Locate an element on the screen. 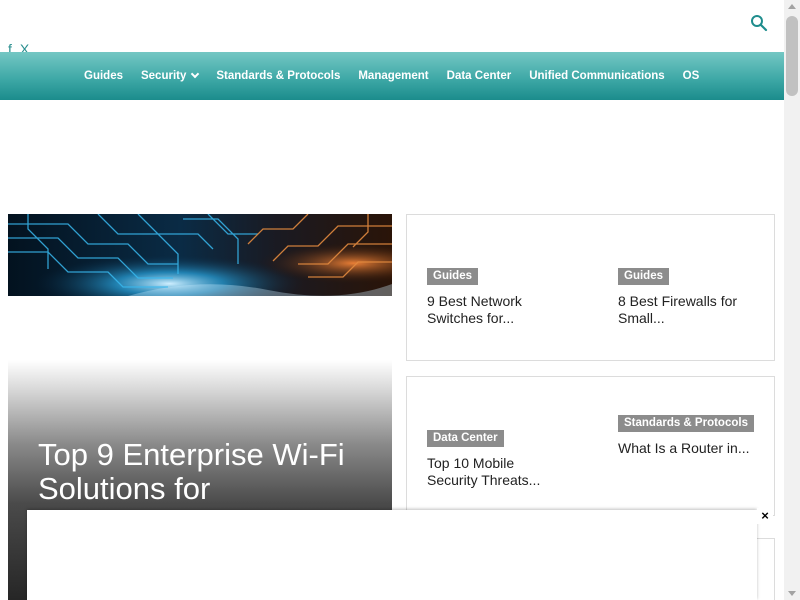  nav-label: Management is located at coordinates (393, 76).